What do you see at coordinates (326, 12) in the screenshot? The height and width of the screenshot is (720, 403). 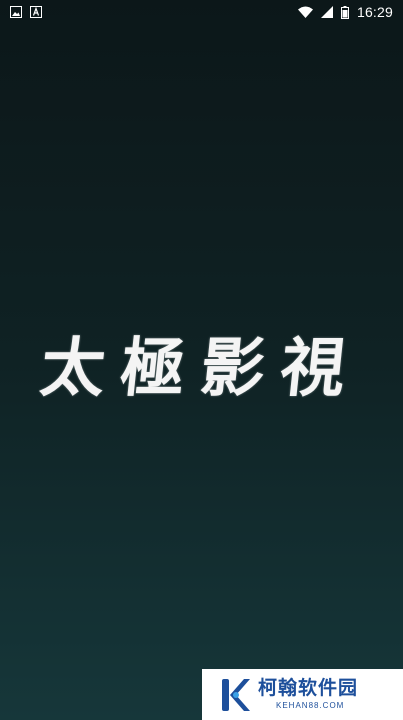 I see `signal-icon` at bounding box center [326, 12].